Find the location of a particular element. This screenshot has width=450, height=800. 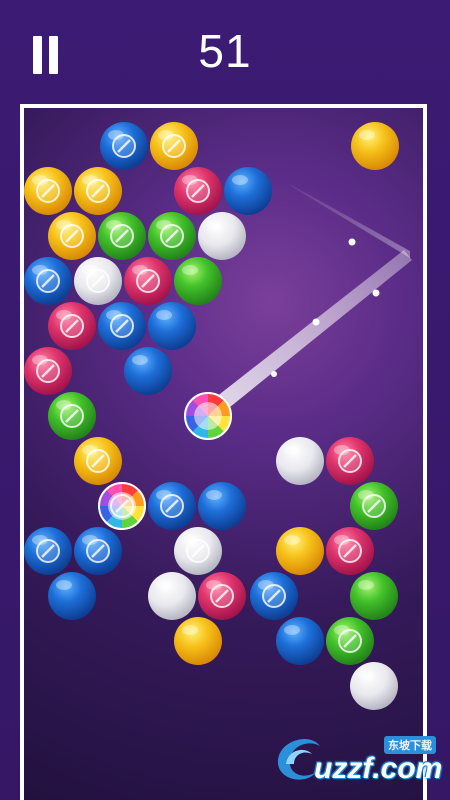

watermark: 东坡下载 uzzf.com is located at coordinates (360, 757).